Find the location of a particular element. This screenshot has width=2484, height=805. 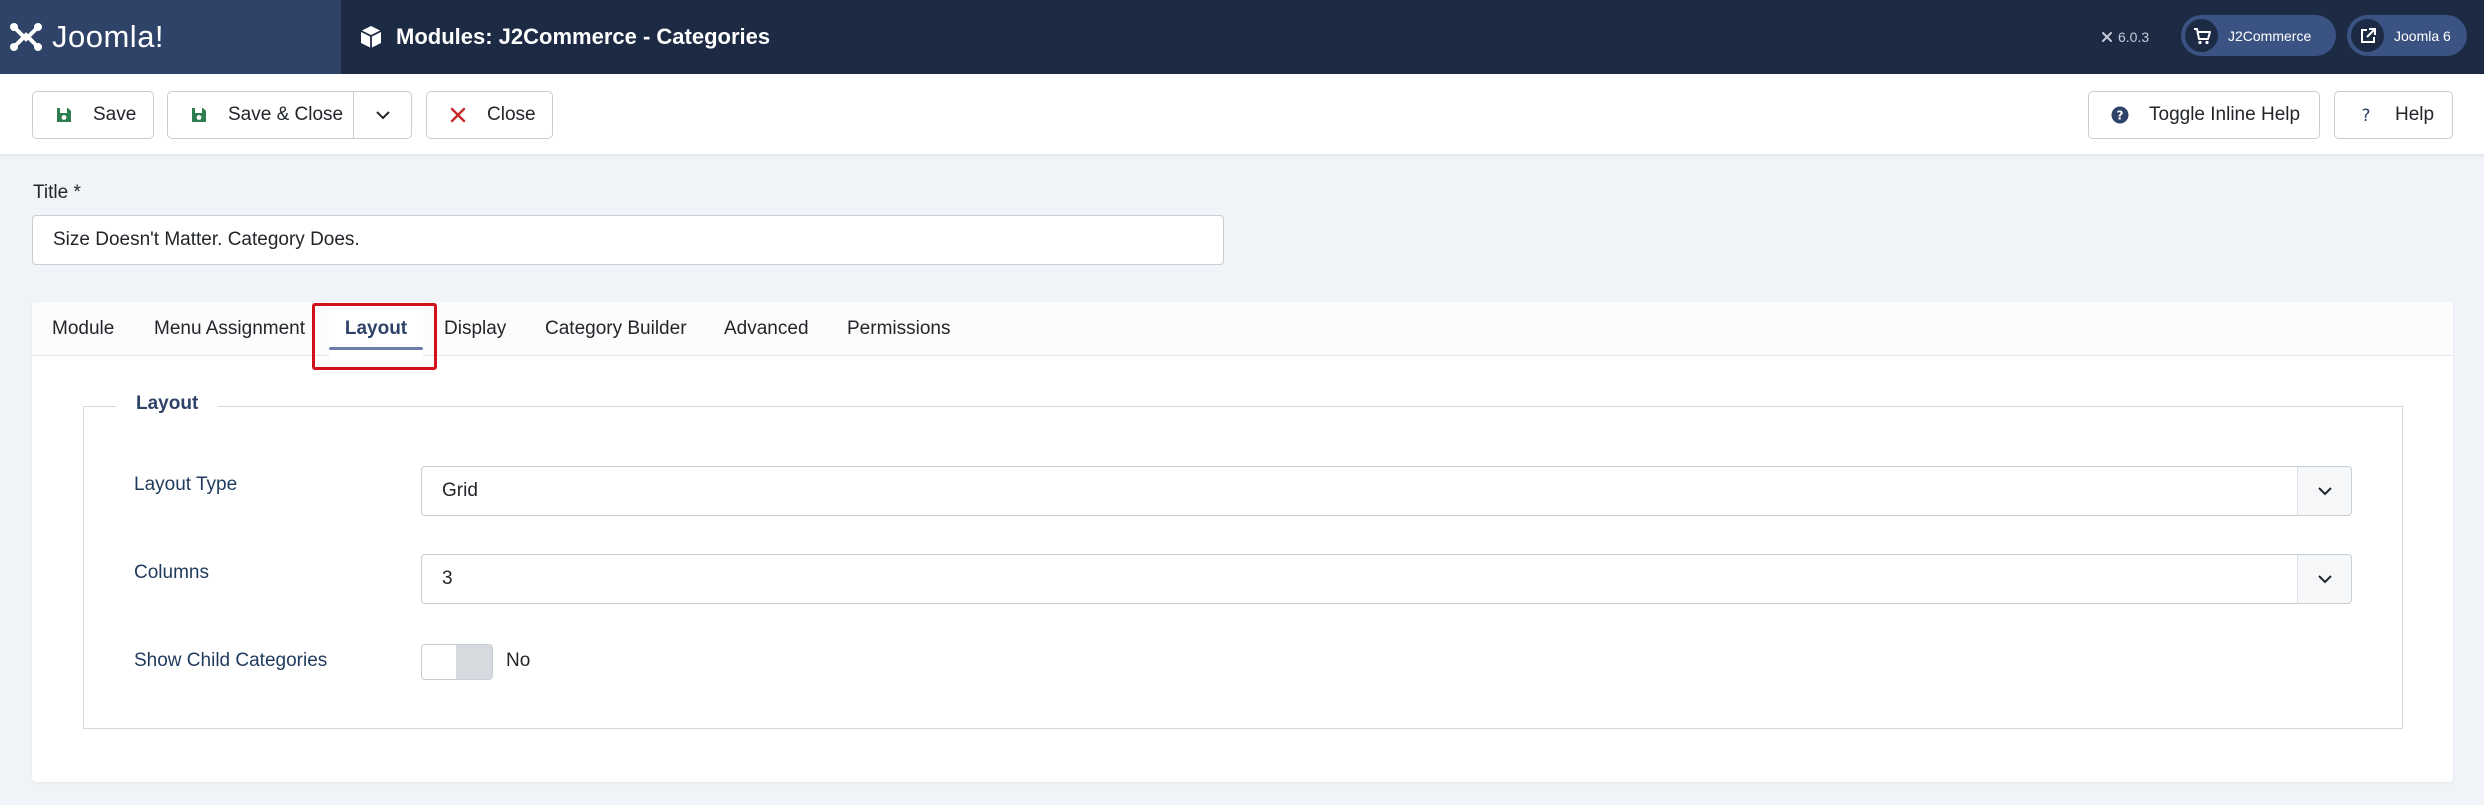

columns-label: Columns is located at coordinates (171, 572).